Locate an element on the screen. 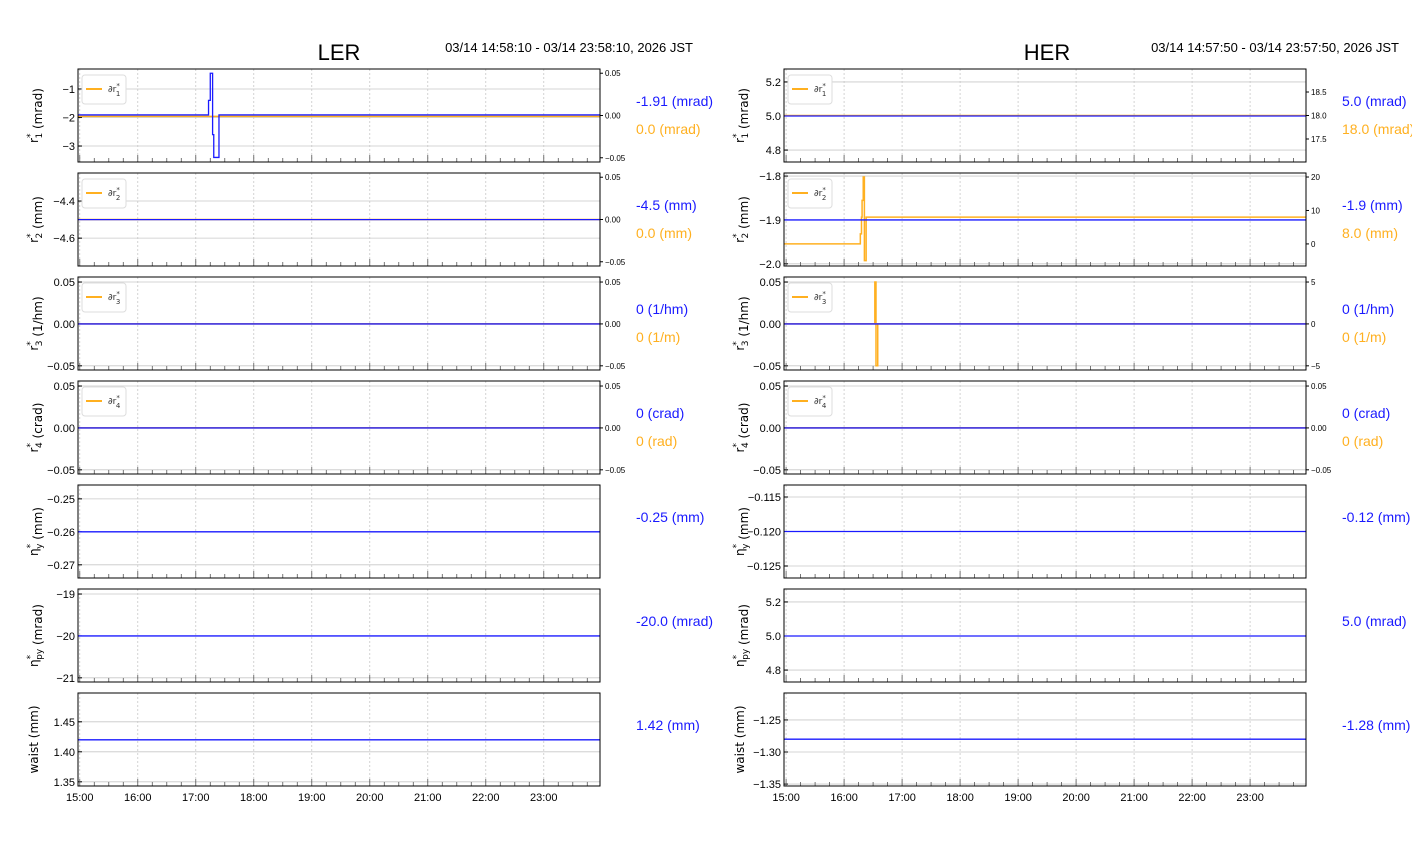  panel-6: 5.2 5.0 4.8 η*py (mrad) 5.0 (mrad) is located at coordinates (1069, 635).